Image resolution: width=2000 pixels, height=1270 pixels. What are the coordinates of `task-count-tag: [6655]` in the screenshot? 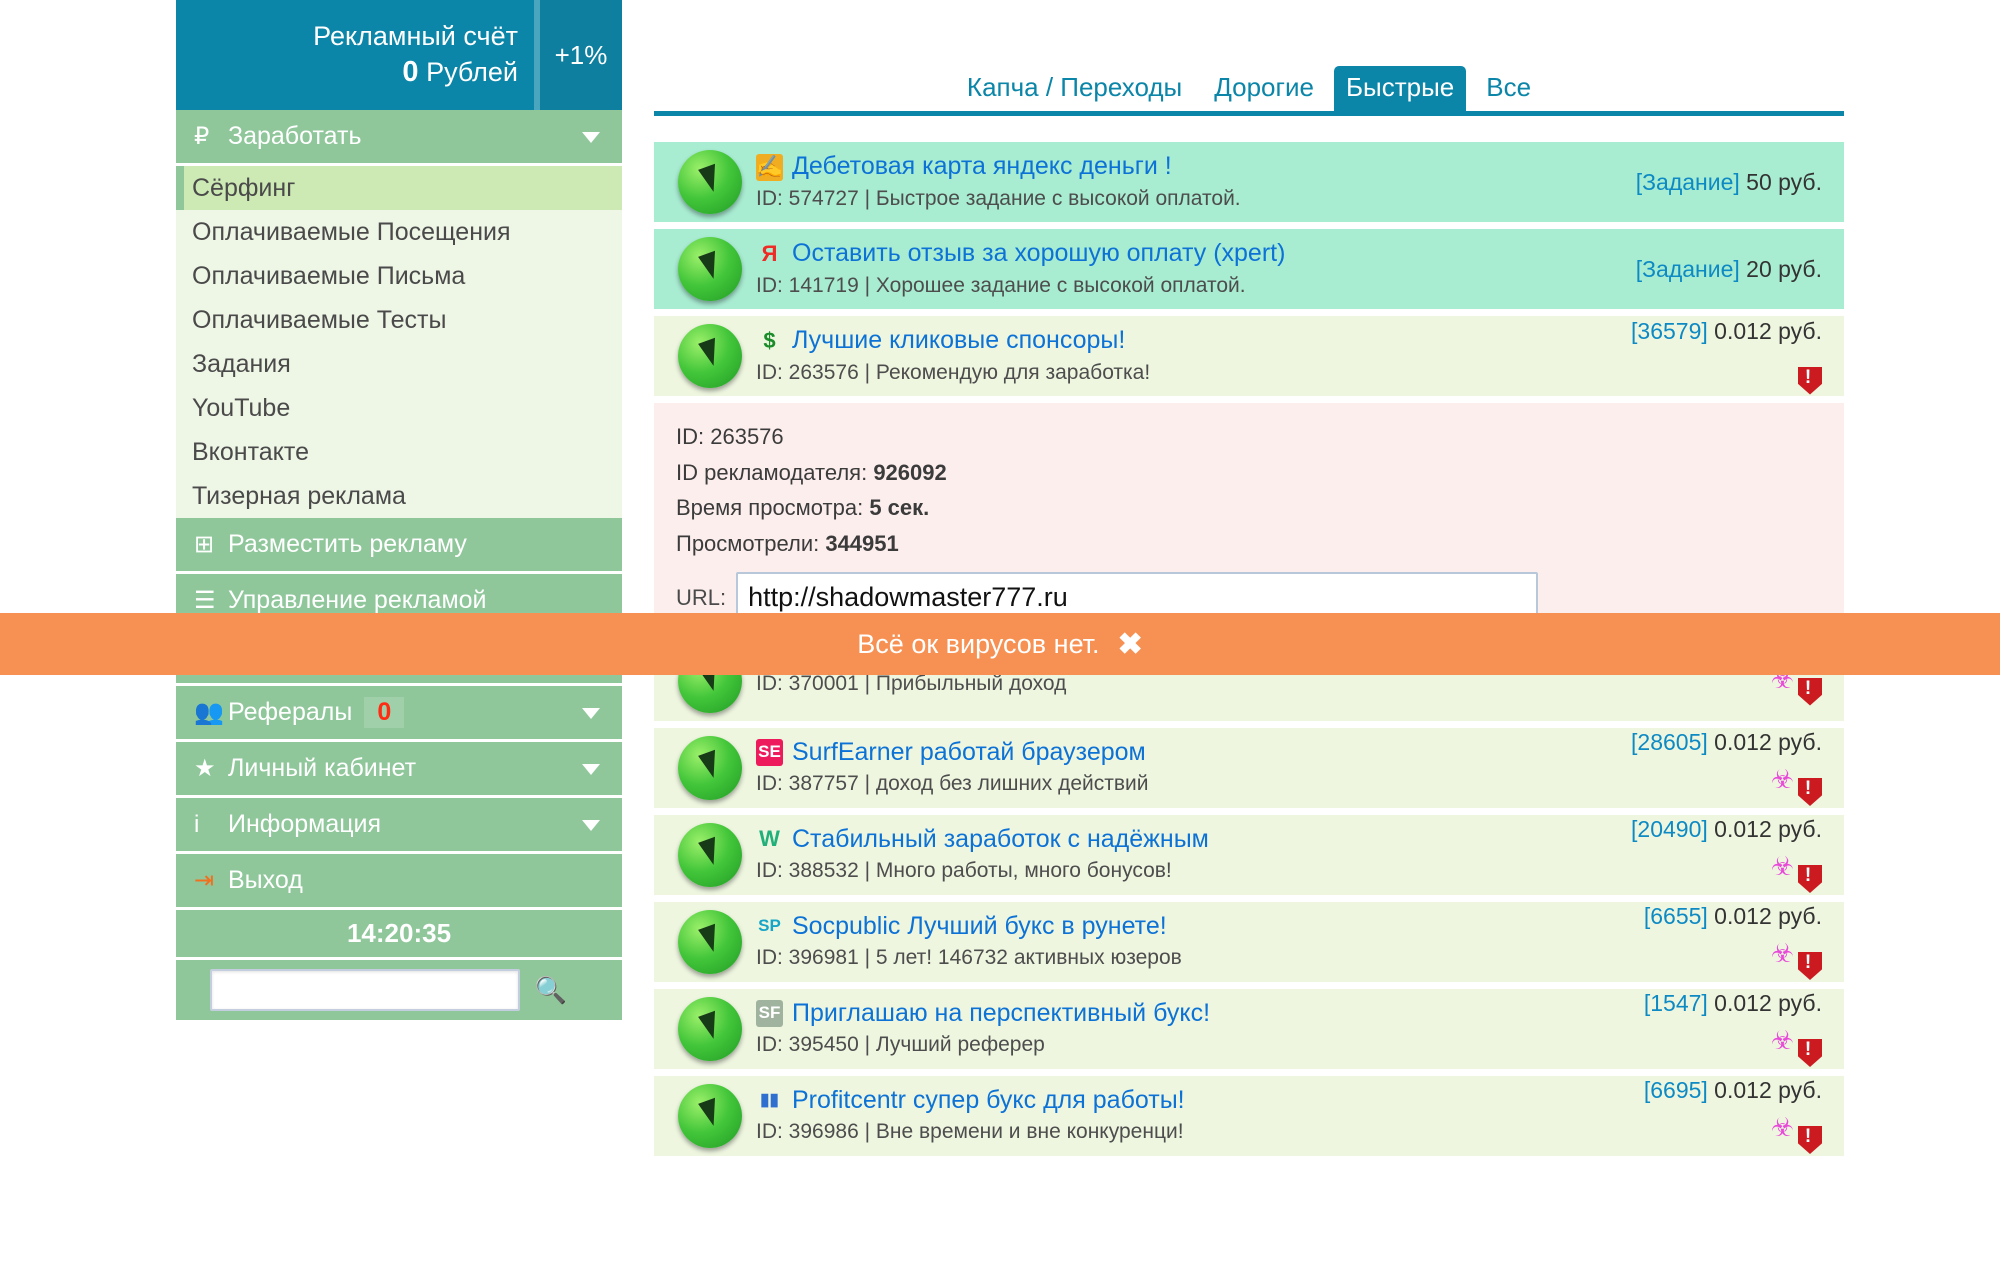 It's located at (1676, 916).